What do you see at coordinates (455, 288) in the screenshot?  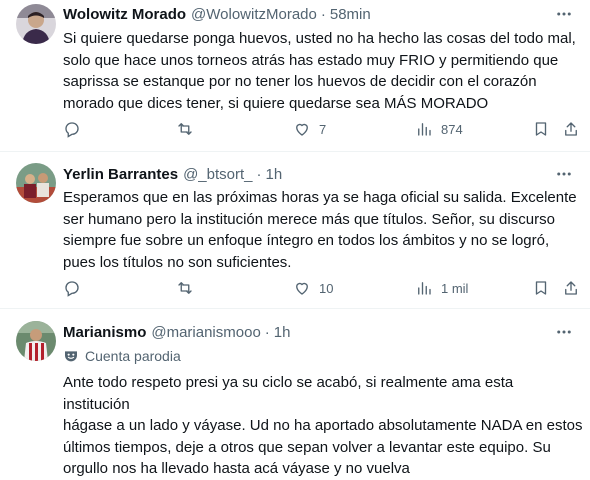 I see `view-count: 1 mil` at bounding box center [455, 288].